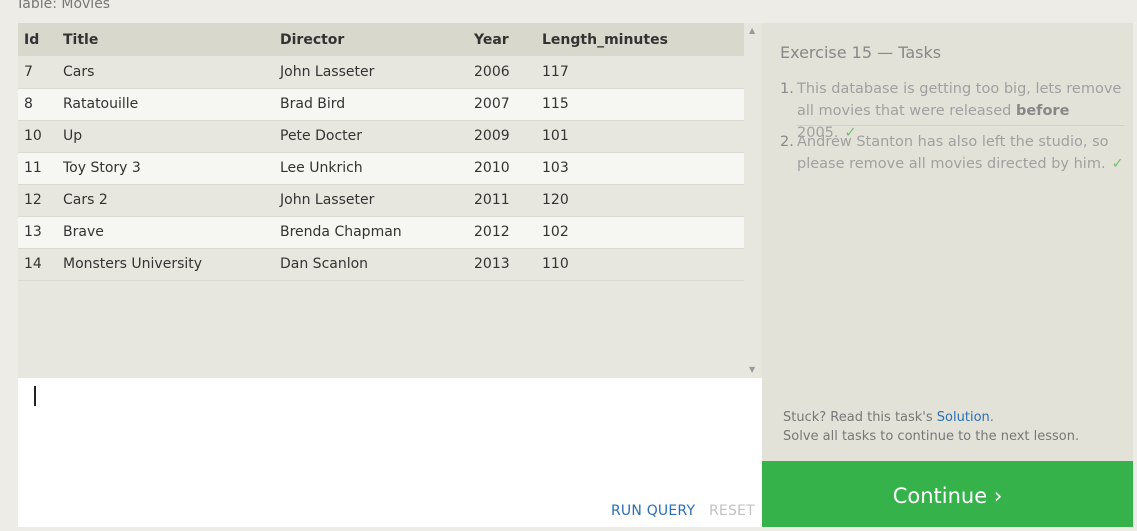  Describe the element at coordinates (371, 168) in the screenshot. I see `cell-director: Lee Unkrich` at that location.